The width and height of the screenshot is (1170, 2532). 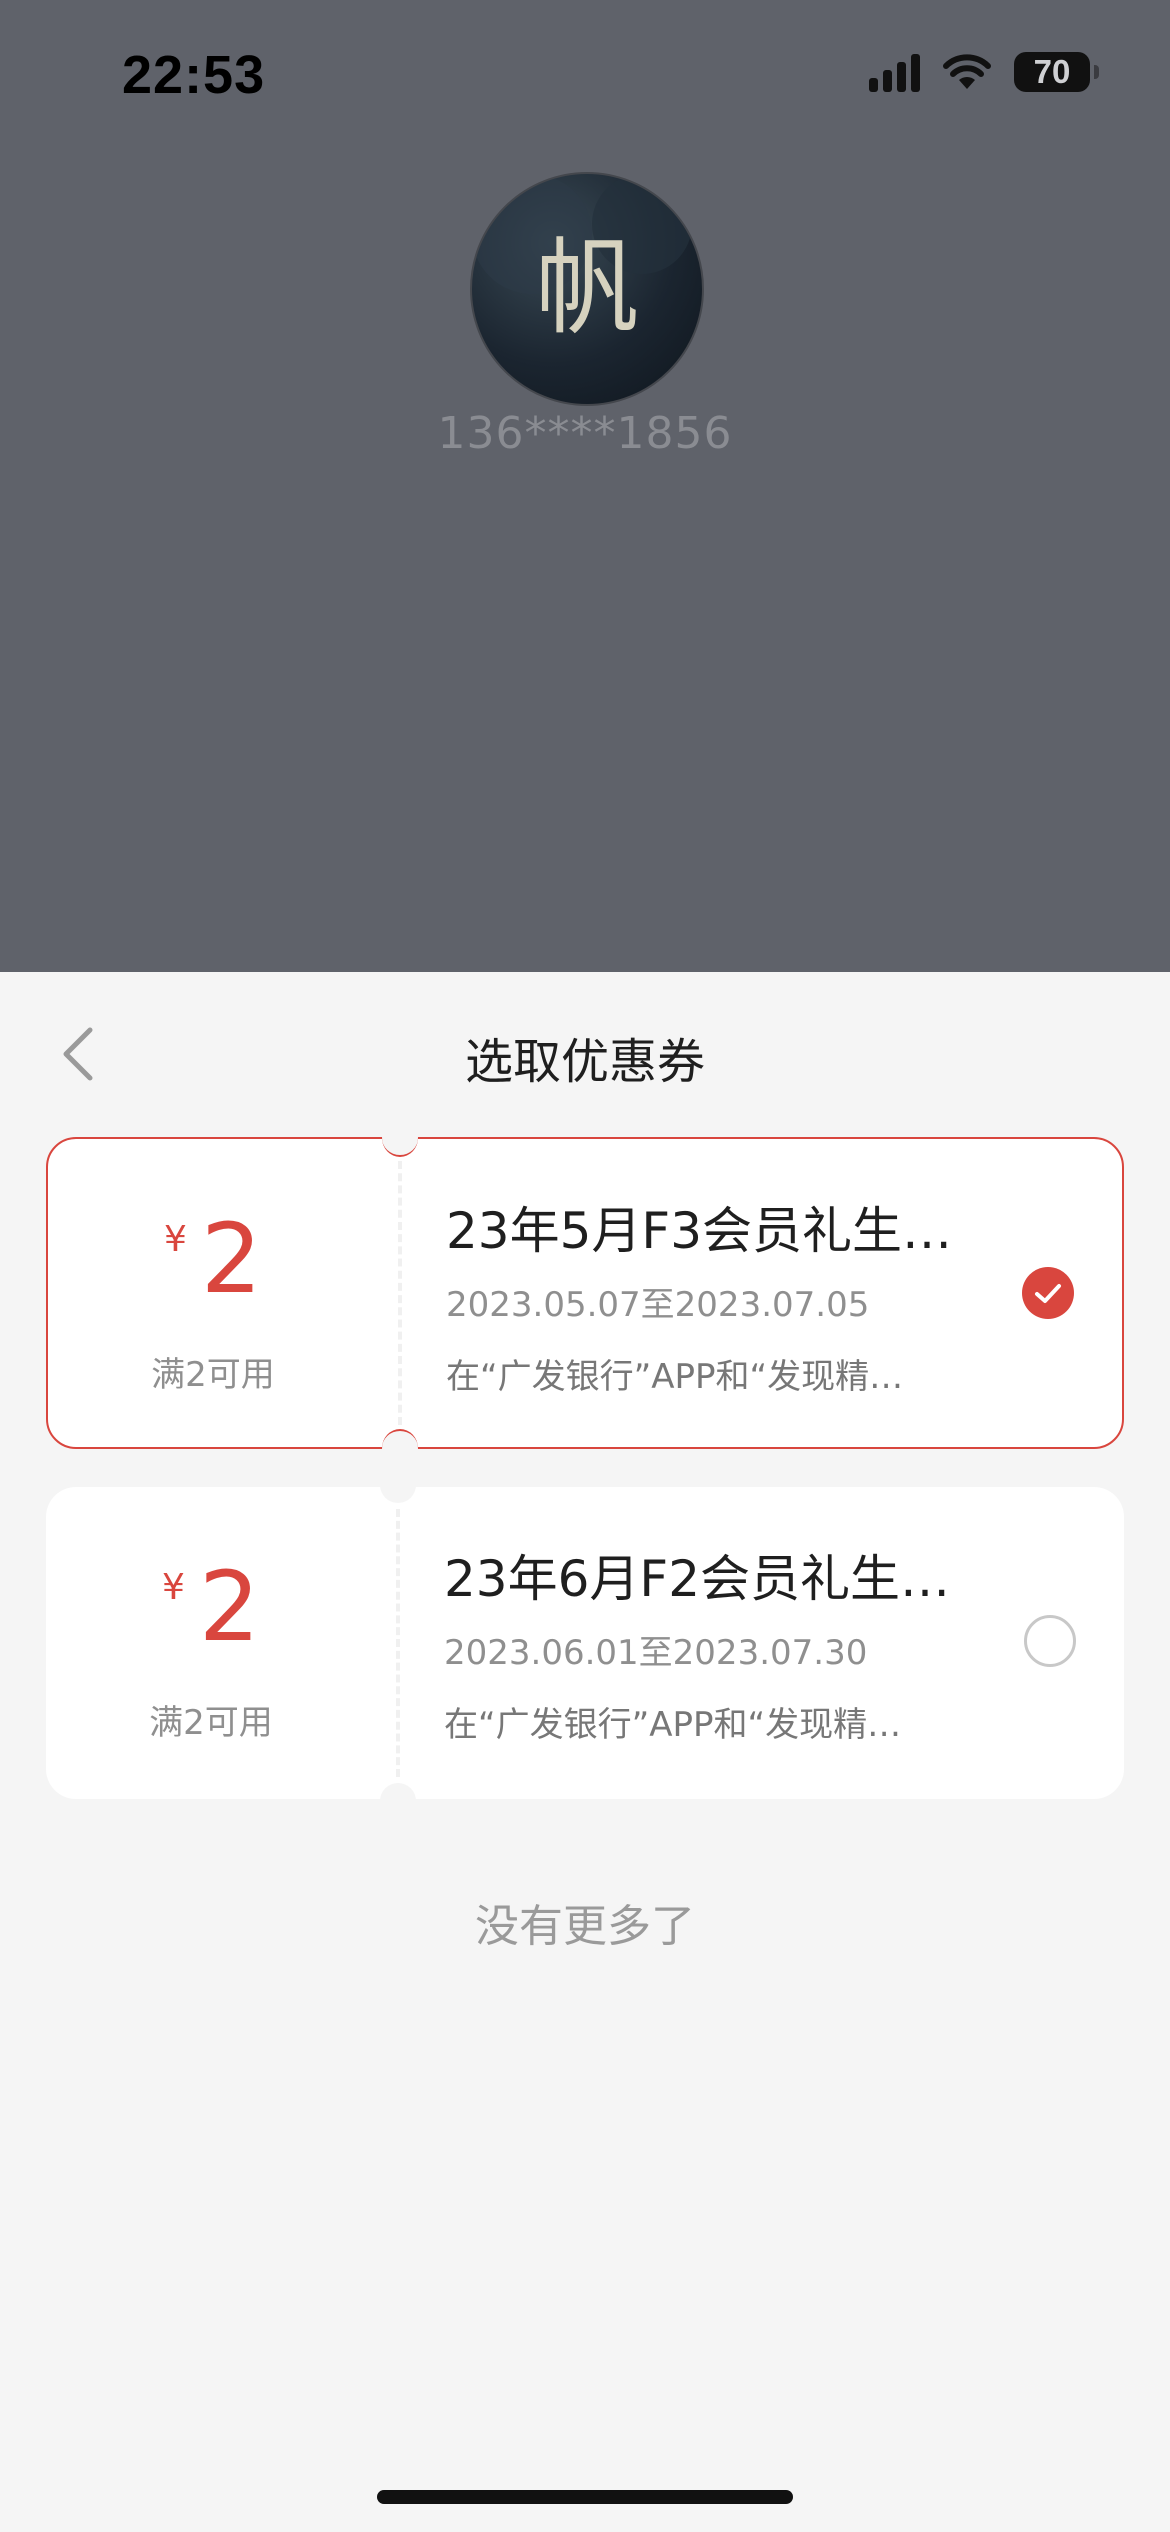 I want to click on status-time: 22:53, so click(x=194, y=75).